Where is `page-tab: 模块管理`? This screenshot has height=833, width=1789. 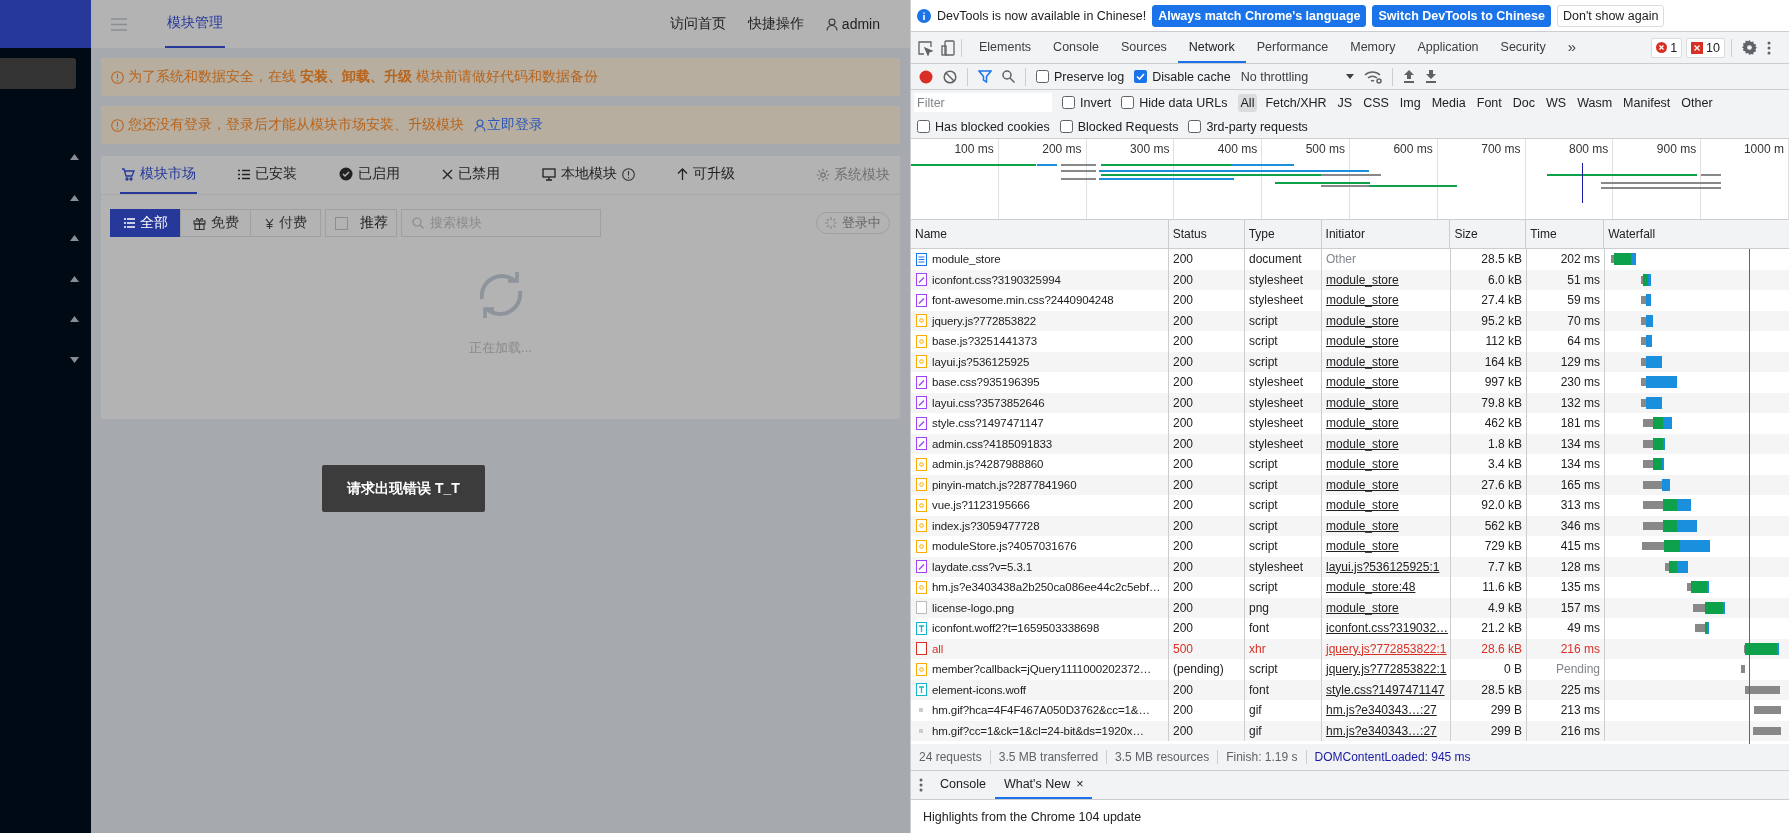
page-tab: 模块管理 is located at coordinates (195, 24).